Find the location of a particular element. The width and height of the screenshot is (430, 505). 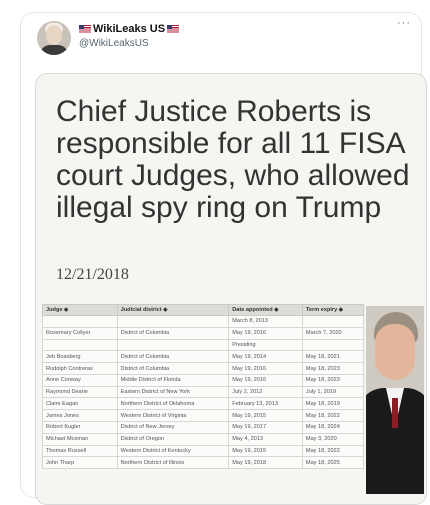

table-cell: May 18, 2019 is located at coordinates (333, 404).